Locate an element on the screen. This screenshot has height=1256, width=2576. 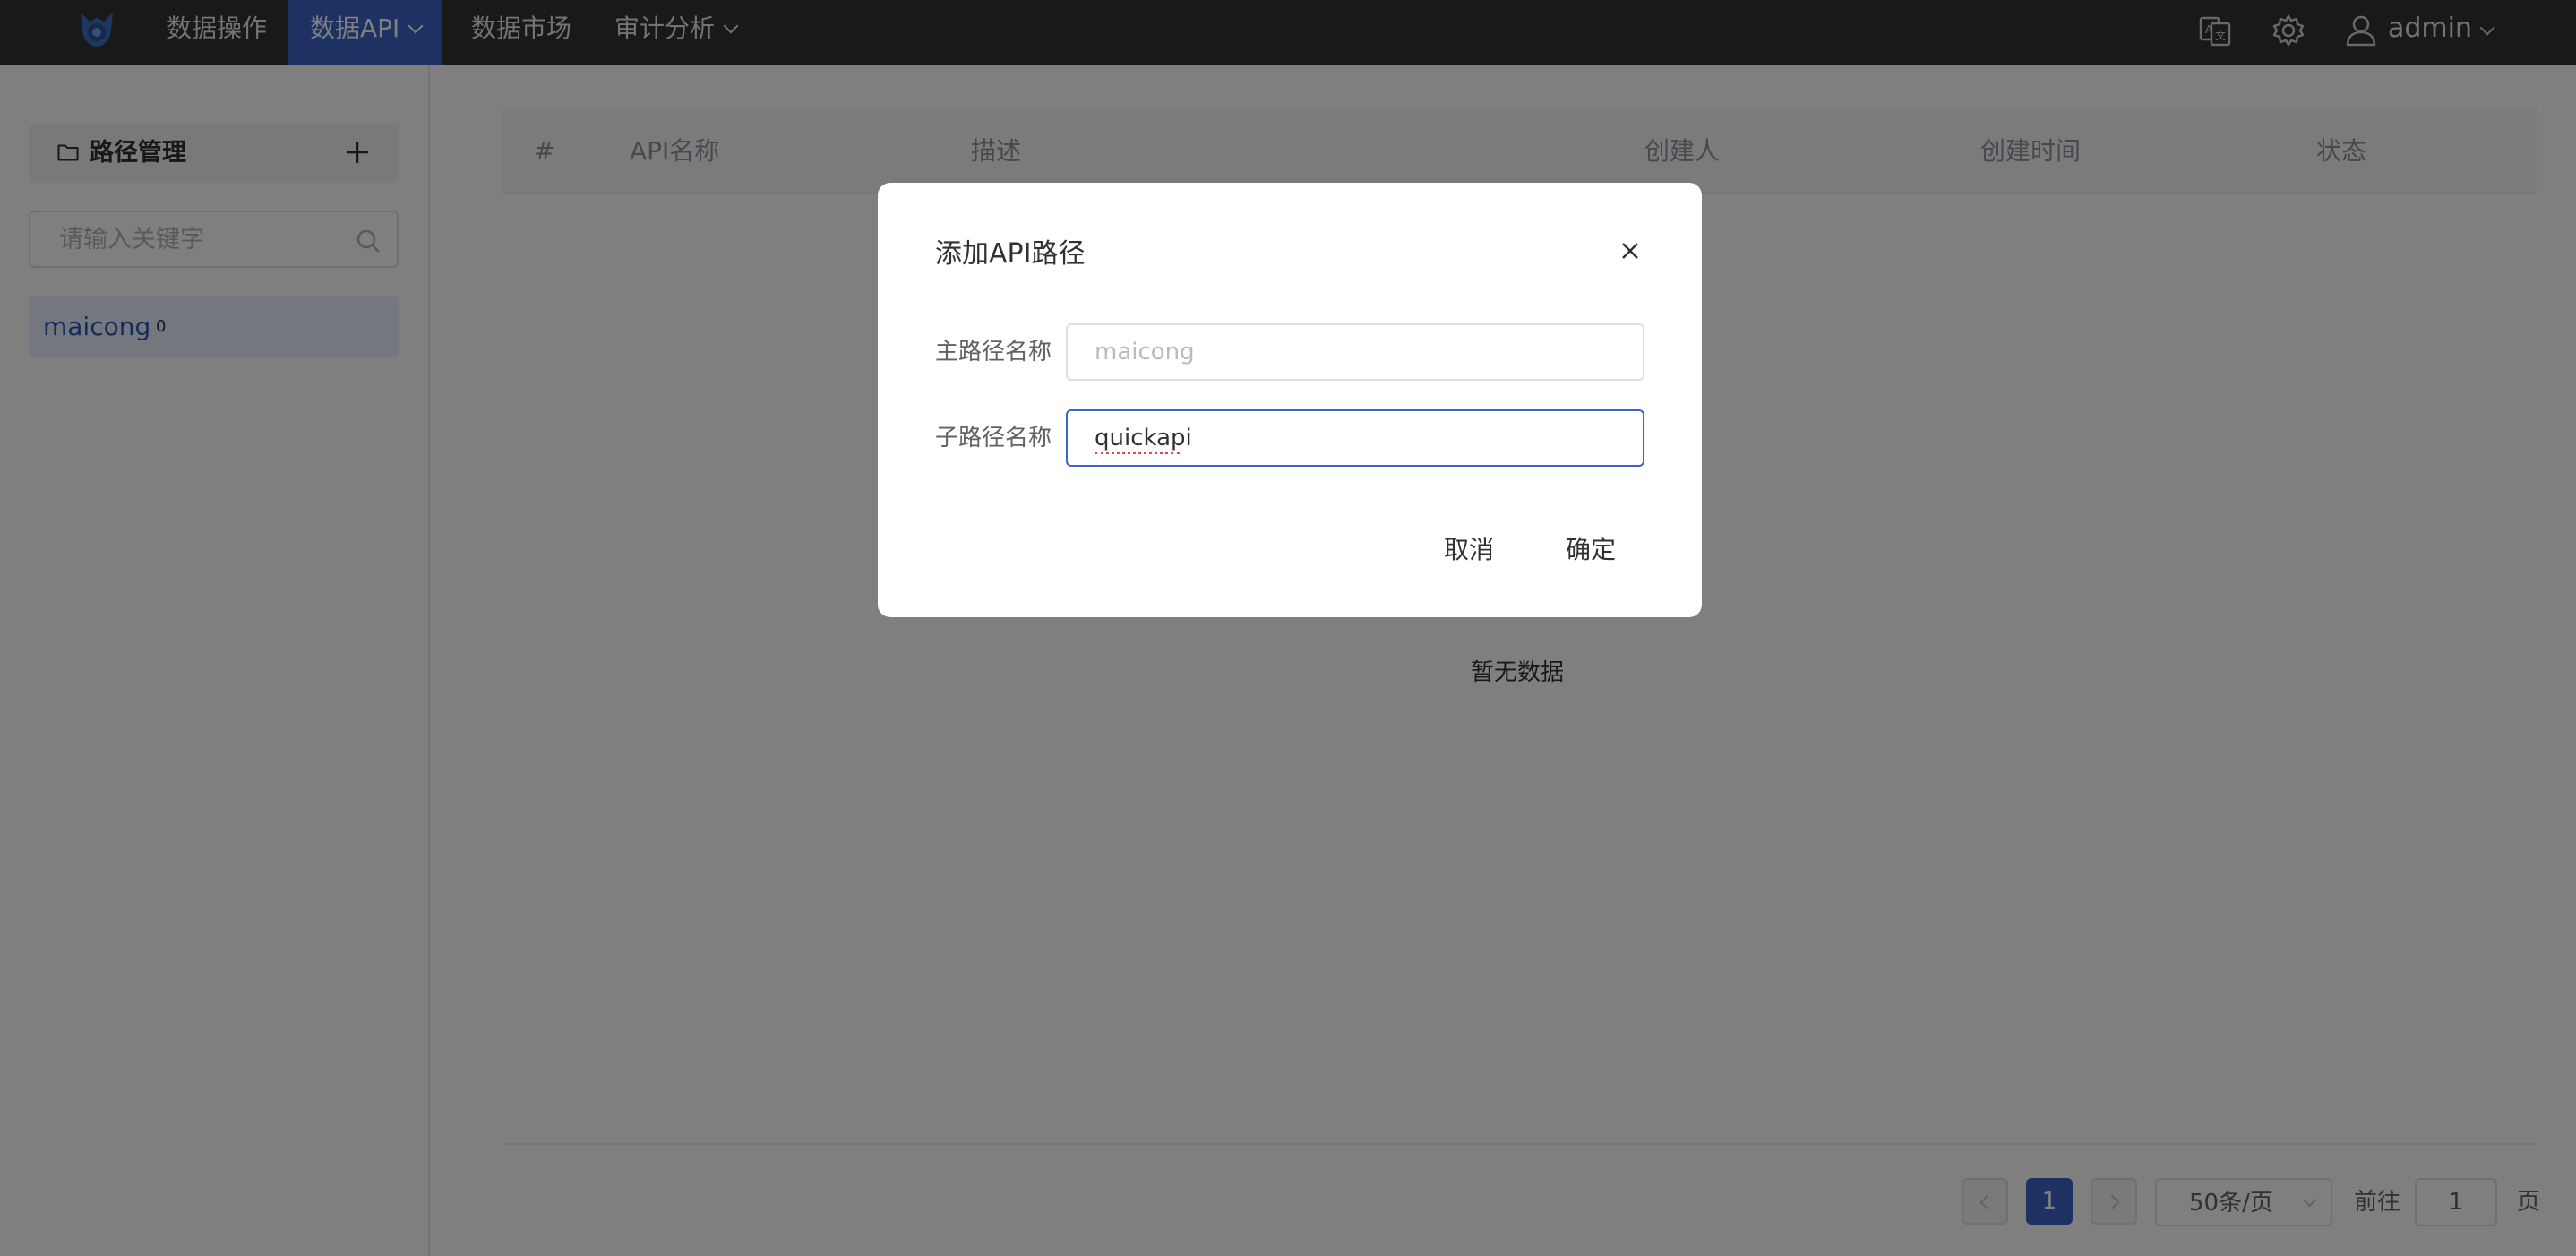
sub-path-field is located at coordinates (1355, 438).